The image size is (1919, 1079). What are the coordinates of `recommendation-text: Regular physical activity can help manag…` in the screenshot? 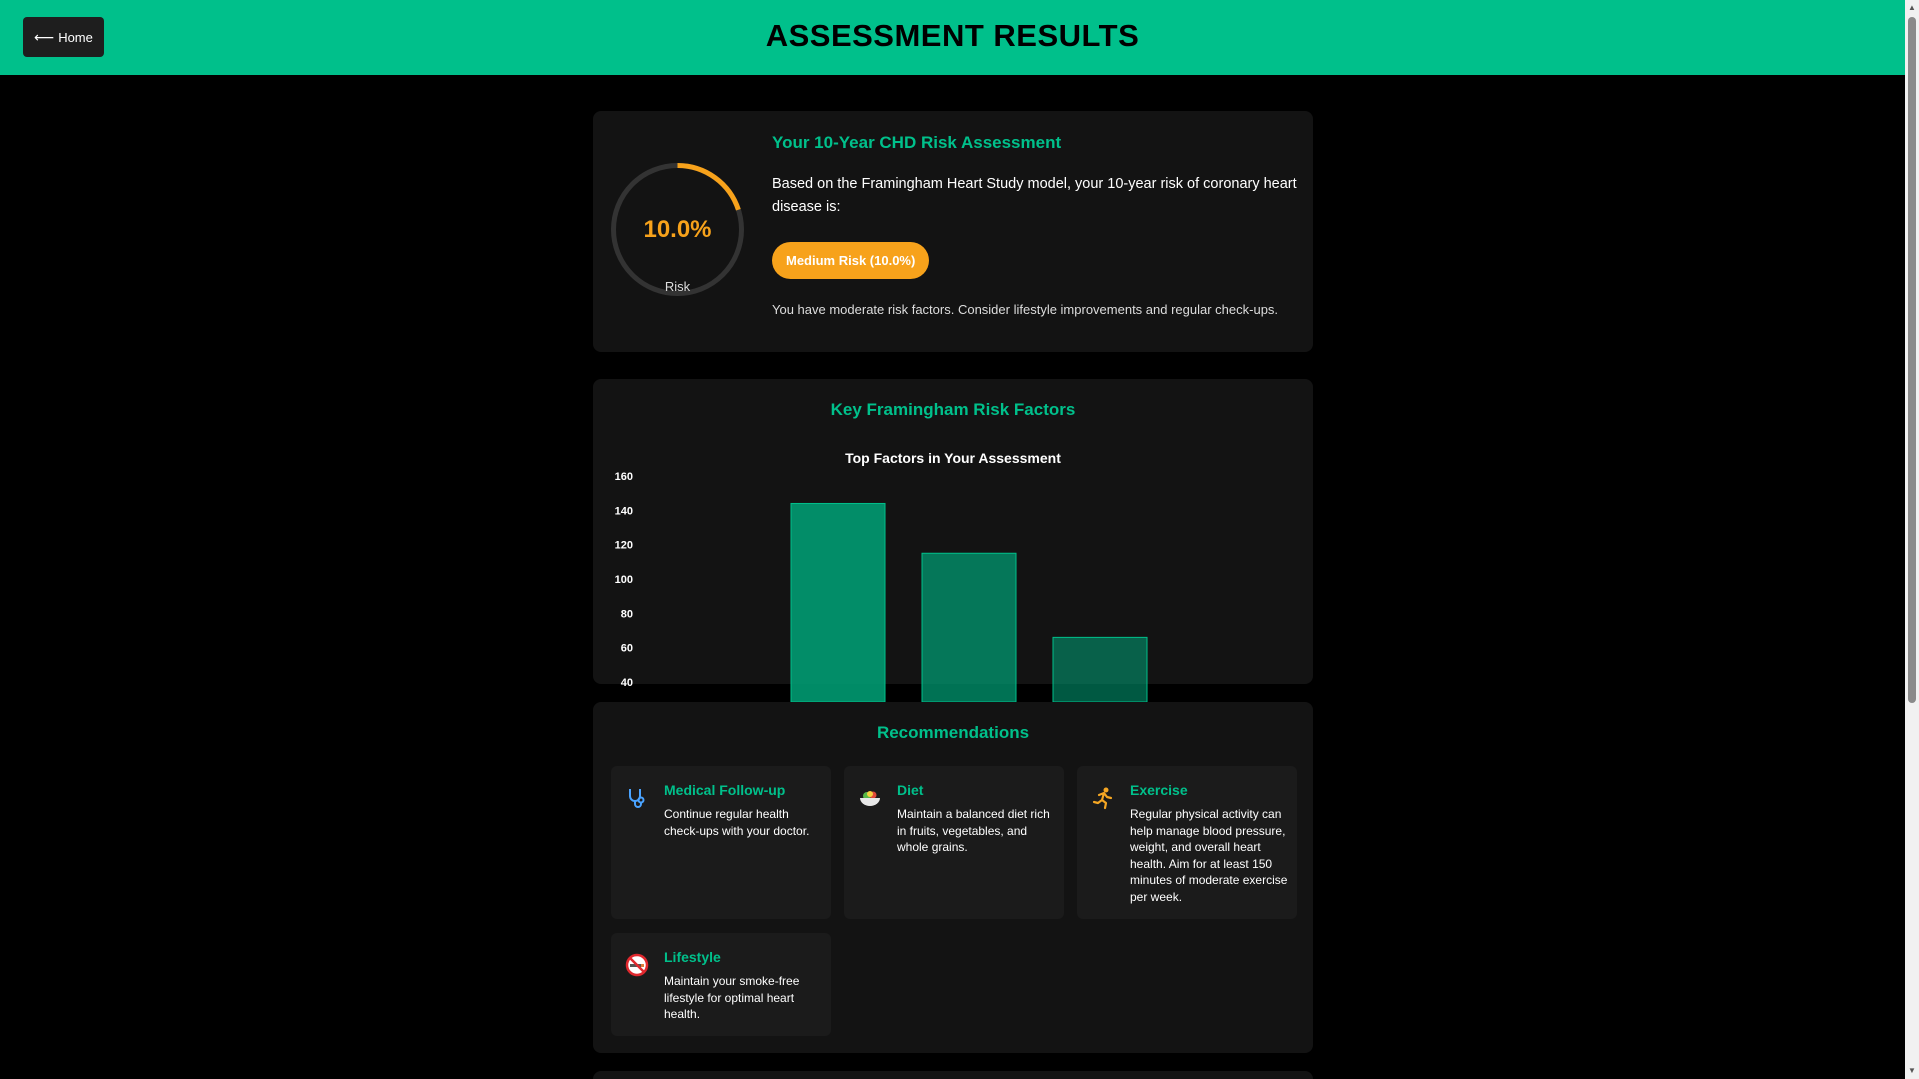 It's located at (1209, 855).